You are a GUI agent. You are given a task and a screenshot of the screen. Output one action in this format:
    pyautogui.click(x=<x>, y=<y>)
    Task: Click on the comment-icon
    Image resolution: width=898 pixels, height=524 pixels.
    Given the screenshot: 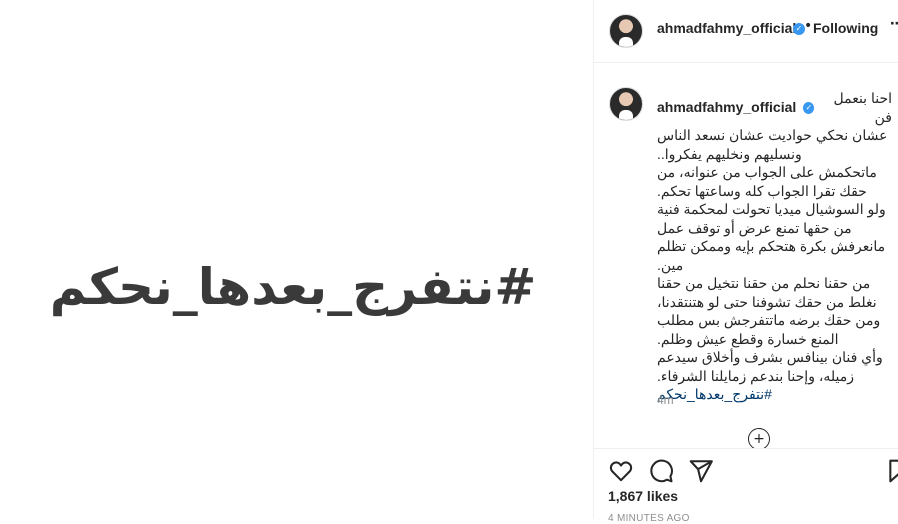 What is the action you would take?
    pyautogui.click(x=661, y=471)
    